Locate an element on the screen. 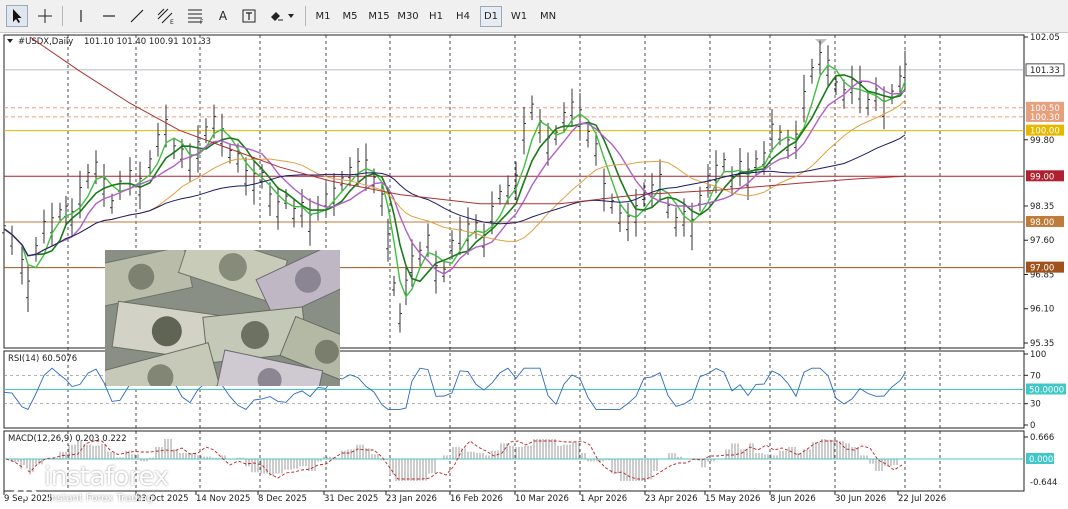 The height and width of the screenshot is (509, 1068). current-price-value: 101.33 is located at coordinates (1045, 71).